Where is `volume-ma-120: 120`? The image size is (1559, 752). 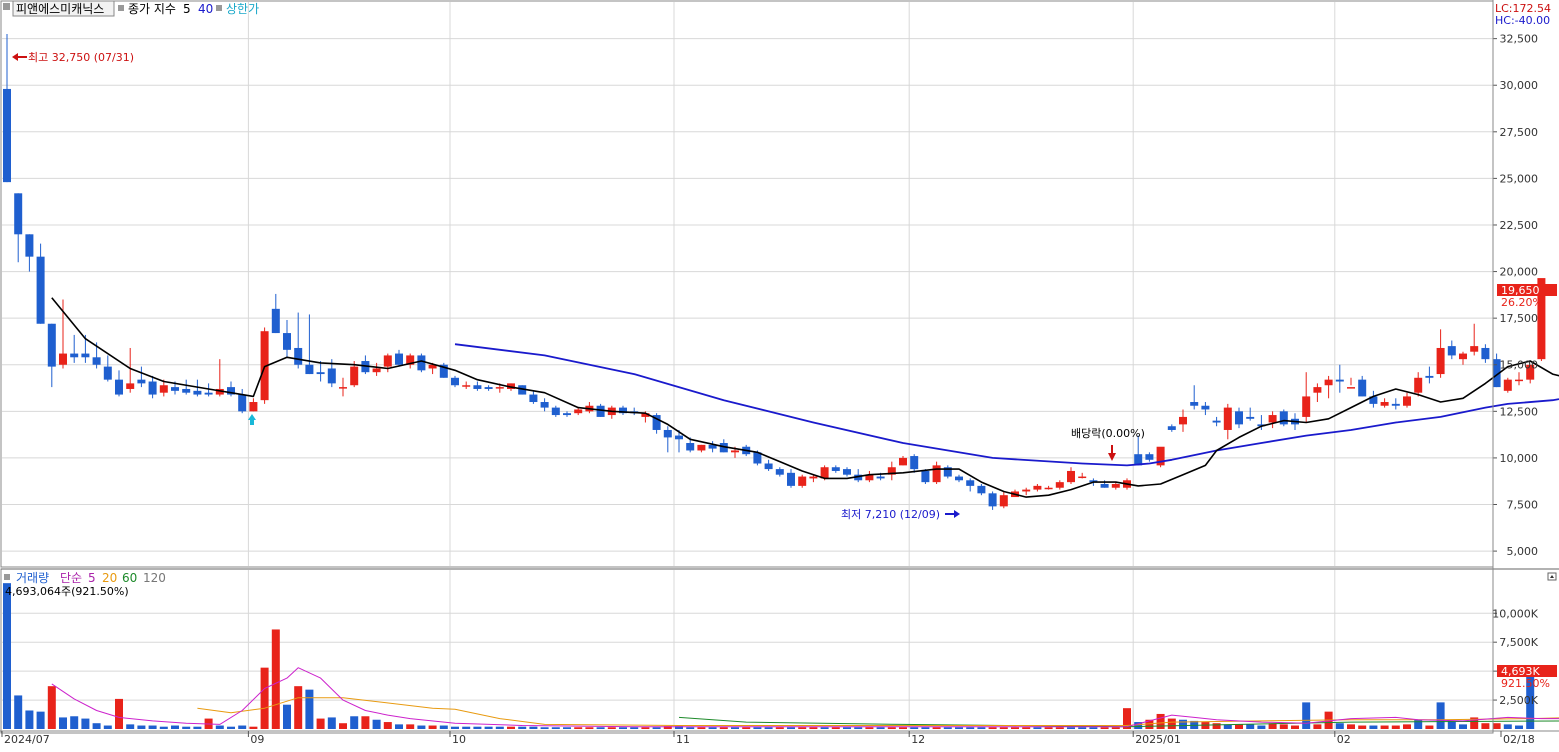
volume-ma-120: 120 is located at coordinates (154, 578).